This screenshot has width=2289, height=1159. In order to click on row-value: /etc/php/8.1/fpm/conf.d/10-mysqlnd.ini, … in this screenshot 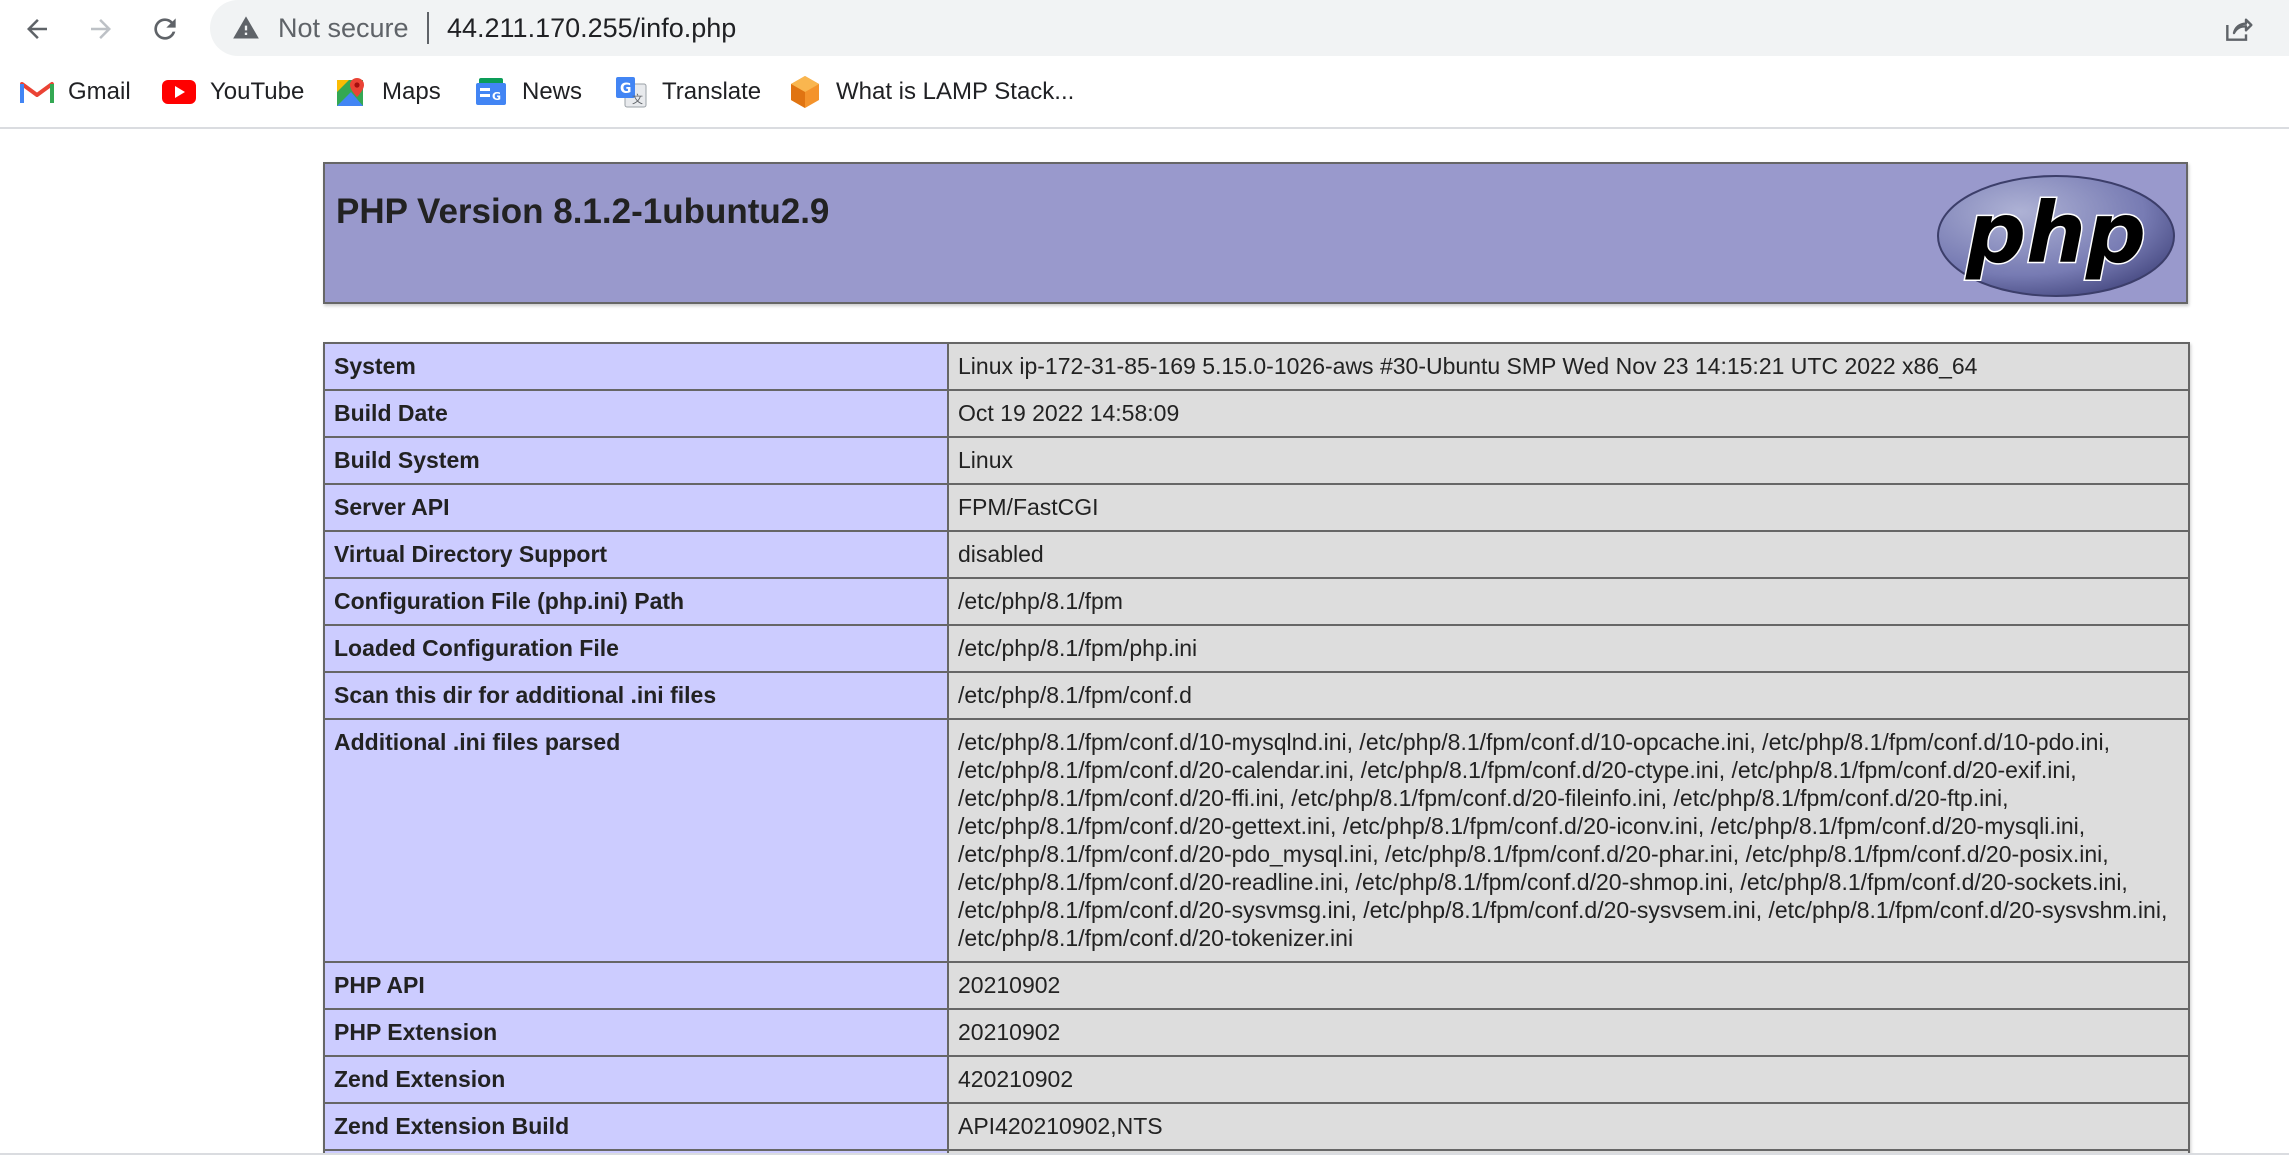, I will do `click(1568, 840)`.